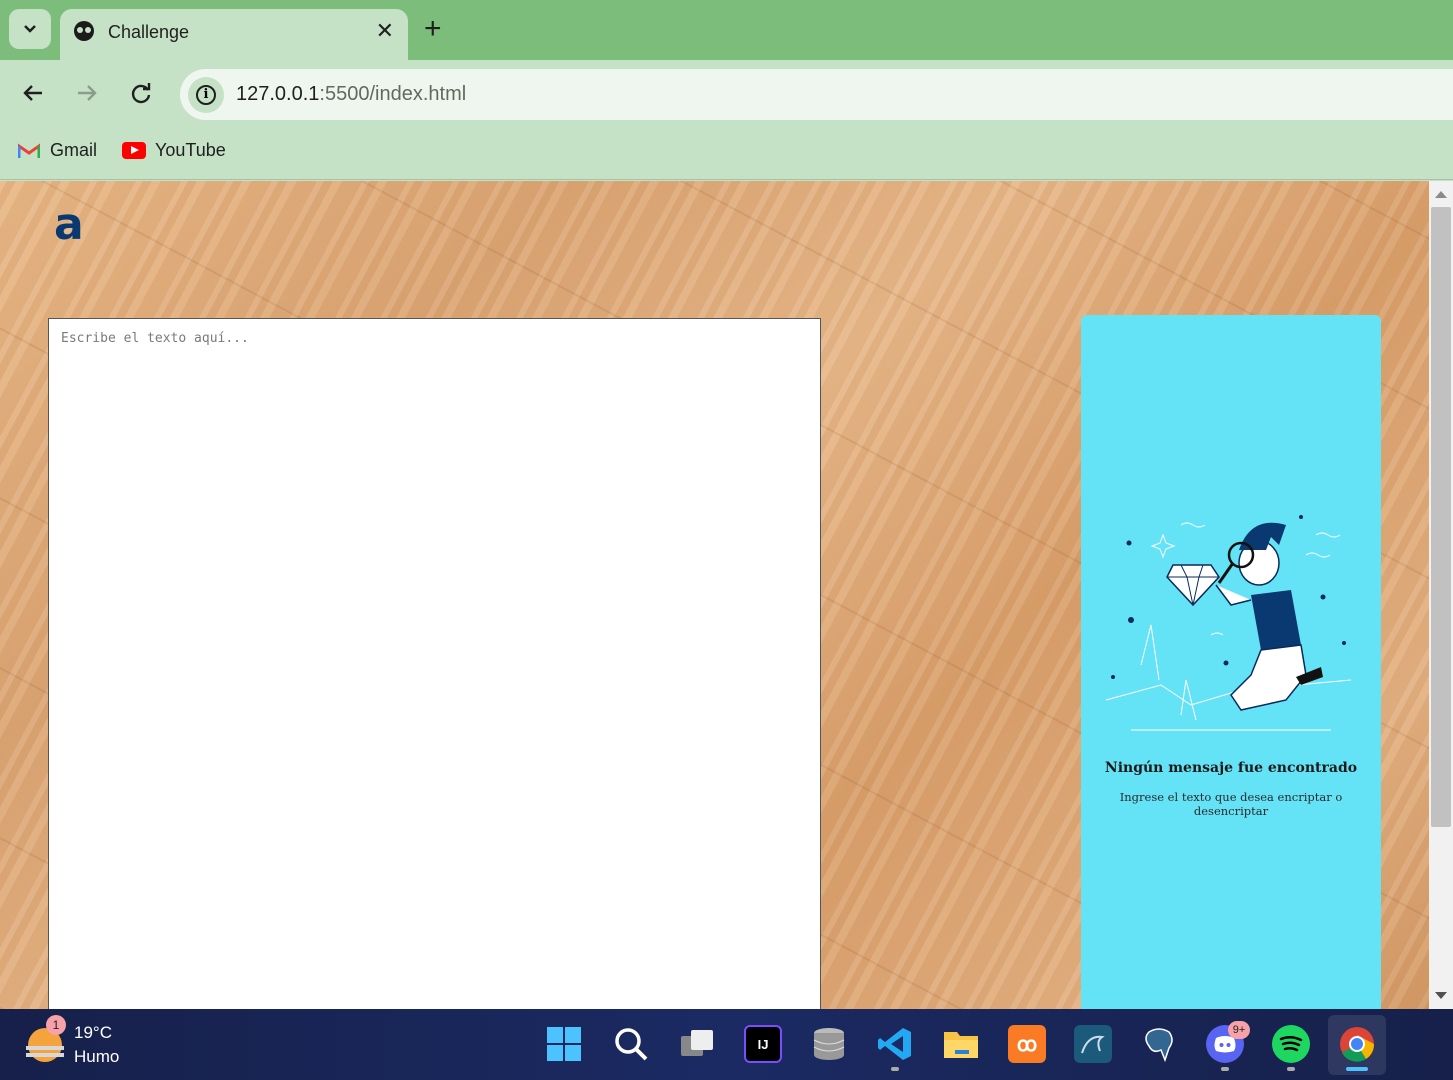 This screenshot has height=1080, width=1453. Describe the element at coordinates (190, 150) in the screenshot. I see `bookmark-label: YouTube` at that location.